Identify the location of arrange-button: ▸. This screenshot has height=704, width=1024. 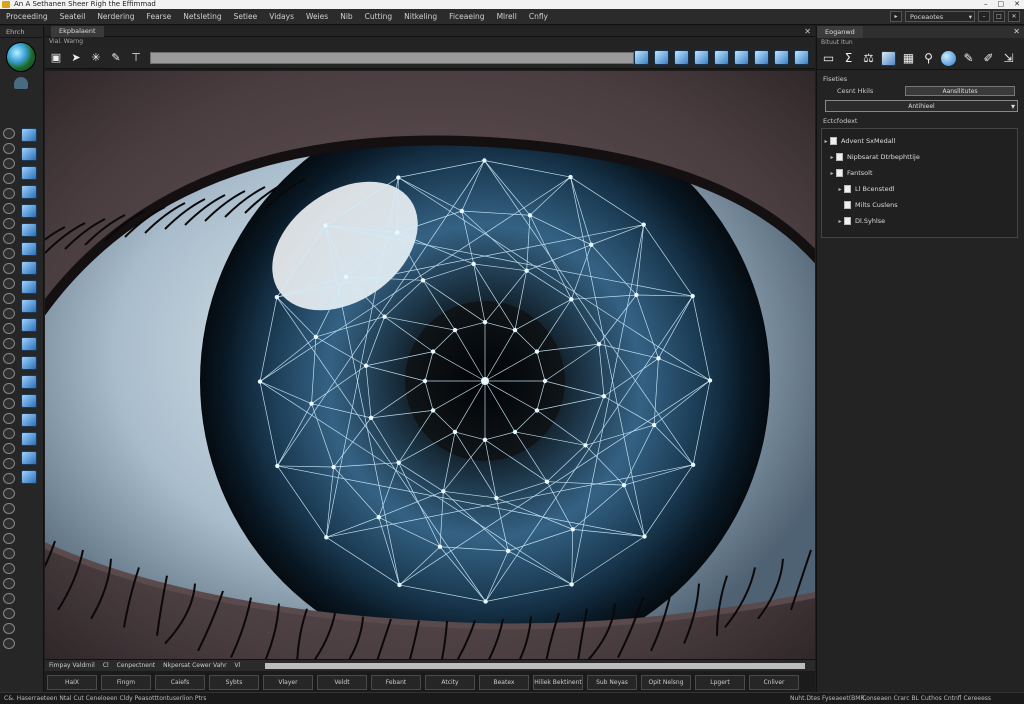
(896, 16).